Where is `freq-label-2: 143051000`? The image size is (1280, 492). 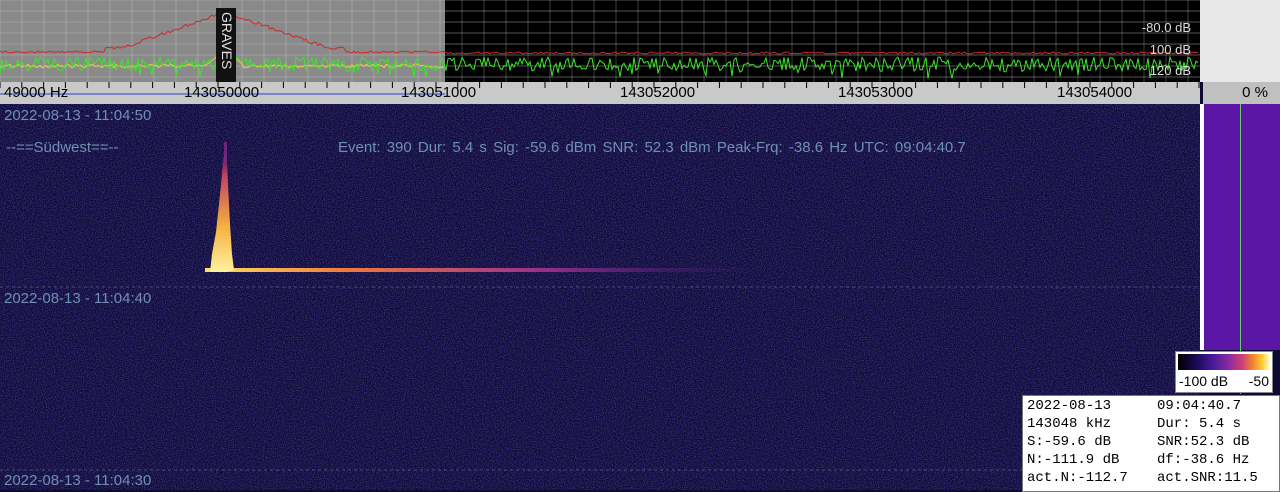 freq-label-2: 143051000 is located at coordinates (439, 92).